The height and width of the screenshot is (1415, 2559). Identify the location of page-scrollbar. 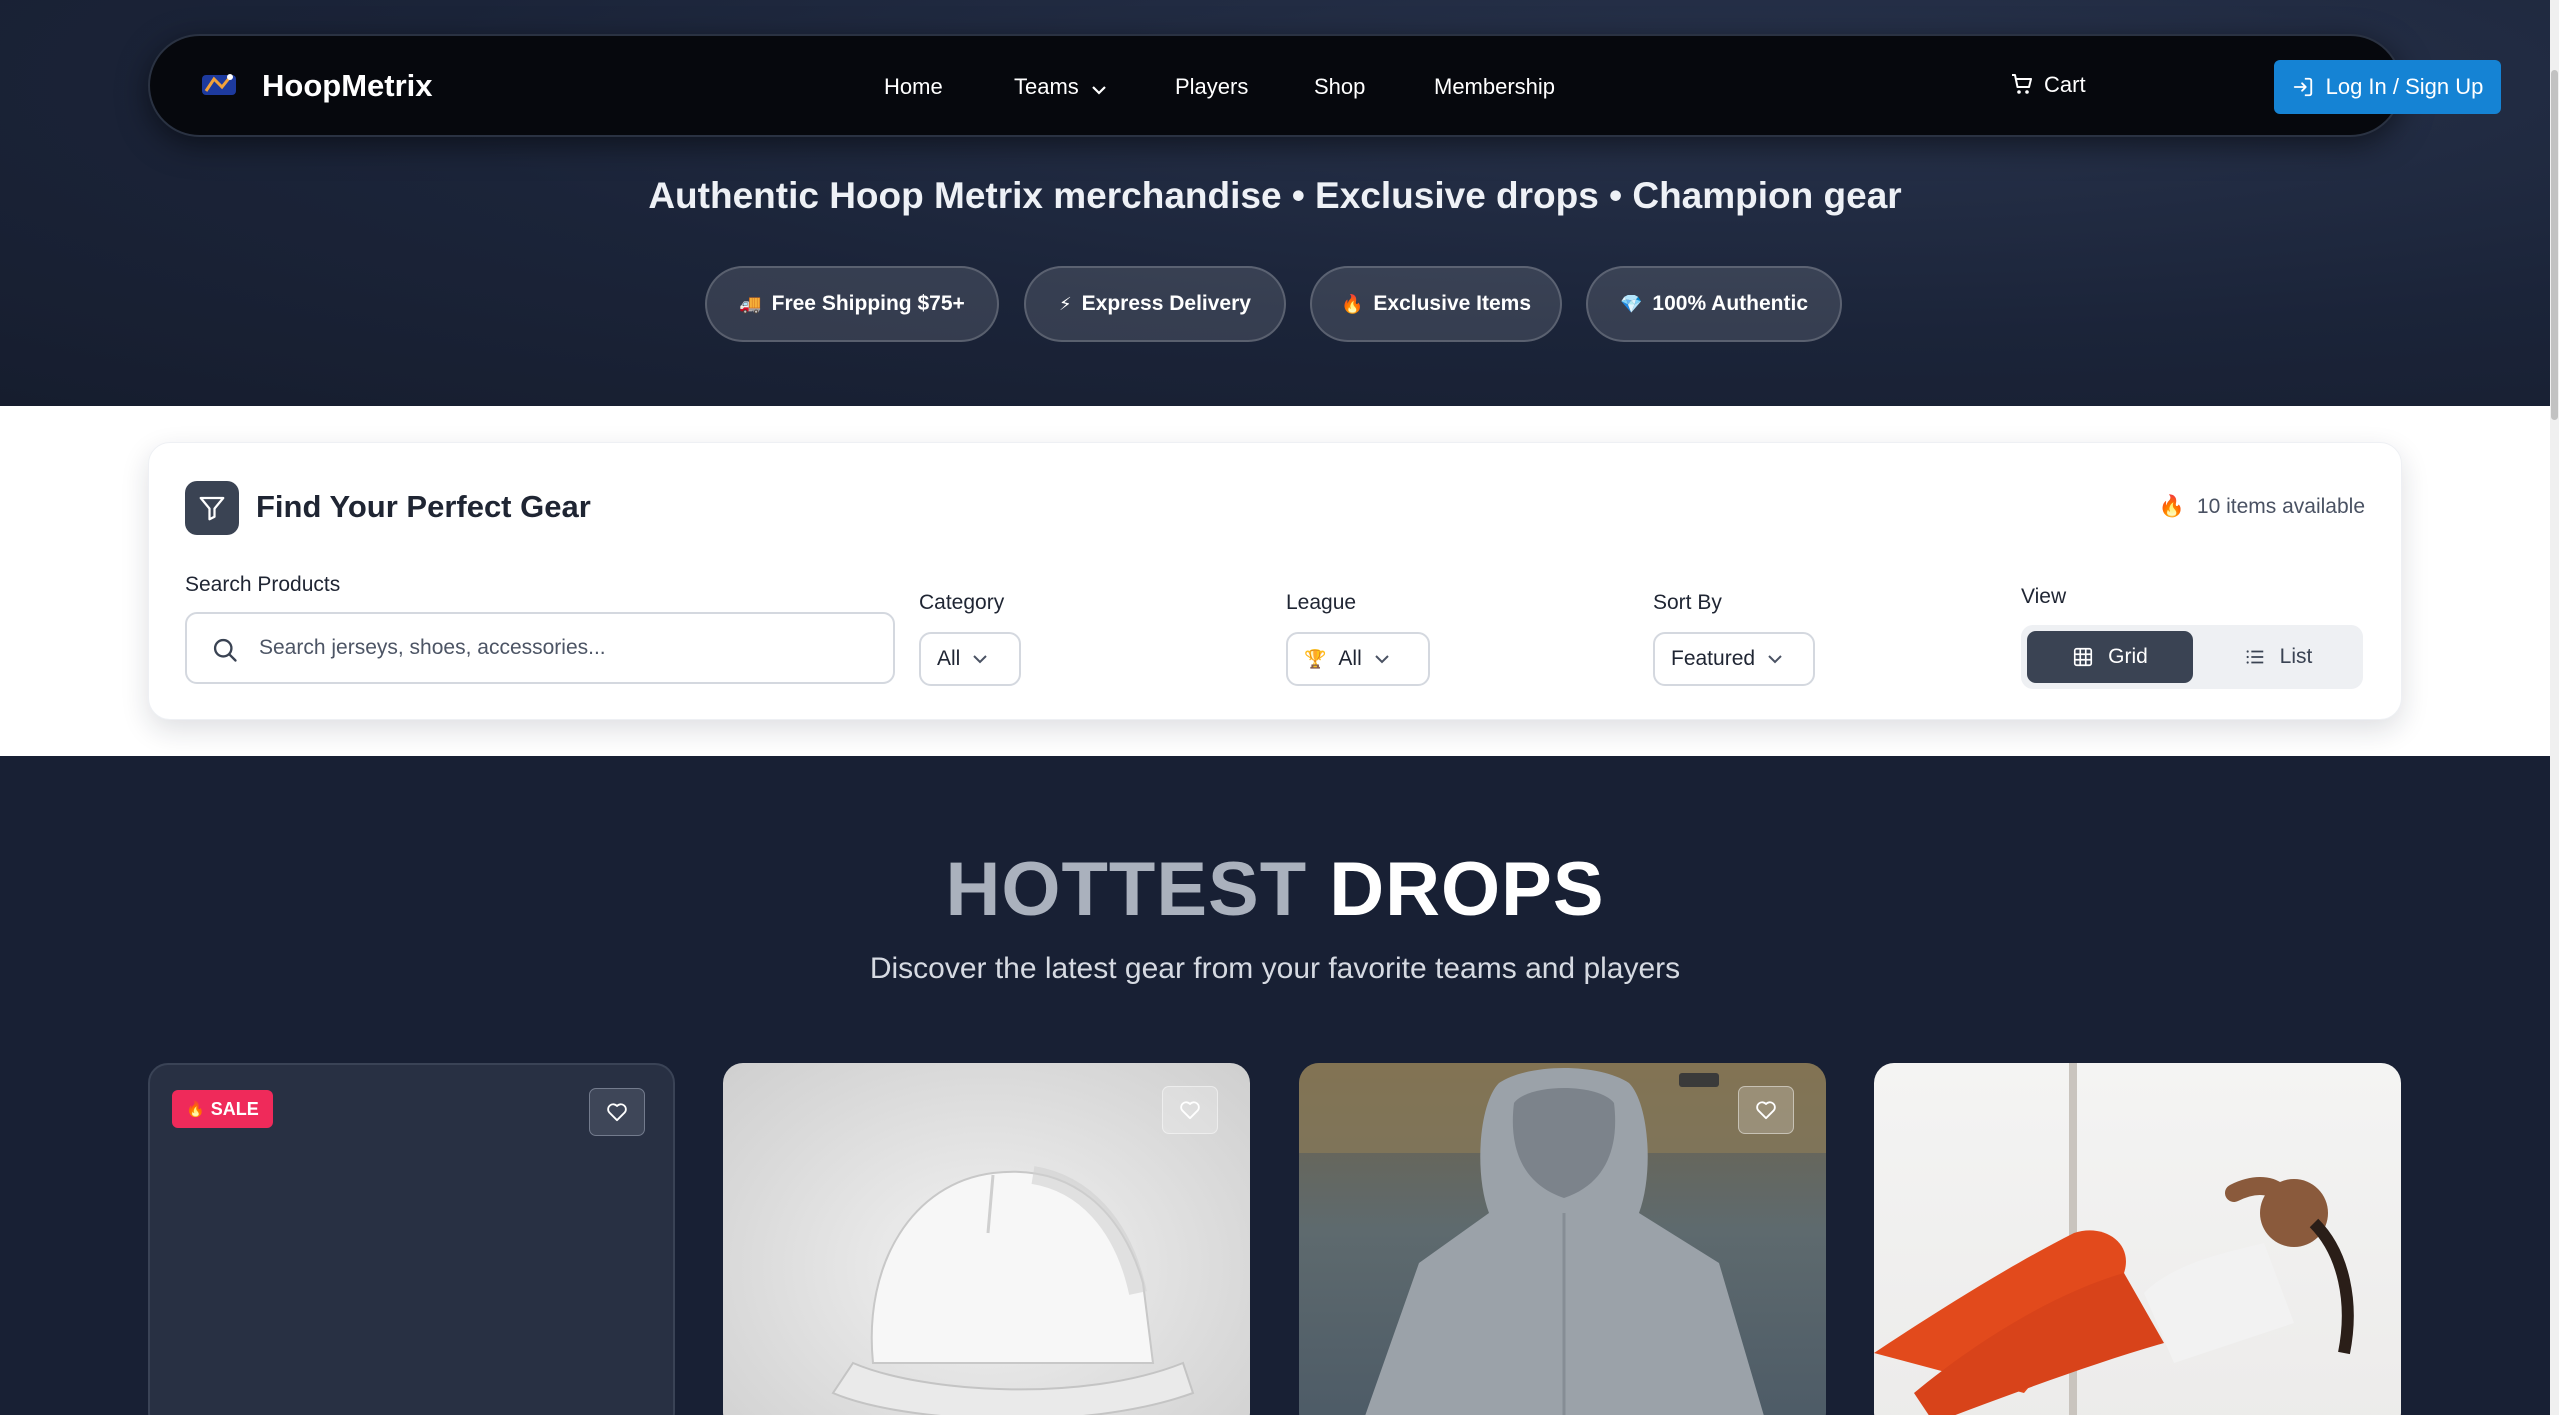
(2554, 707).